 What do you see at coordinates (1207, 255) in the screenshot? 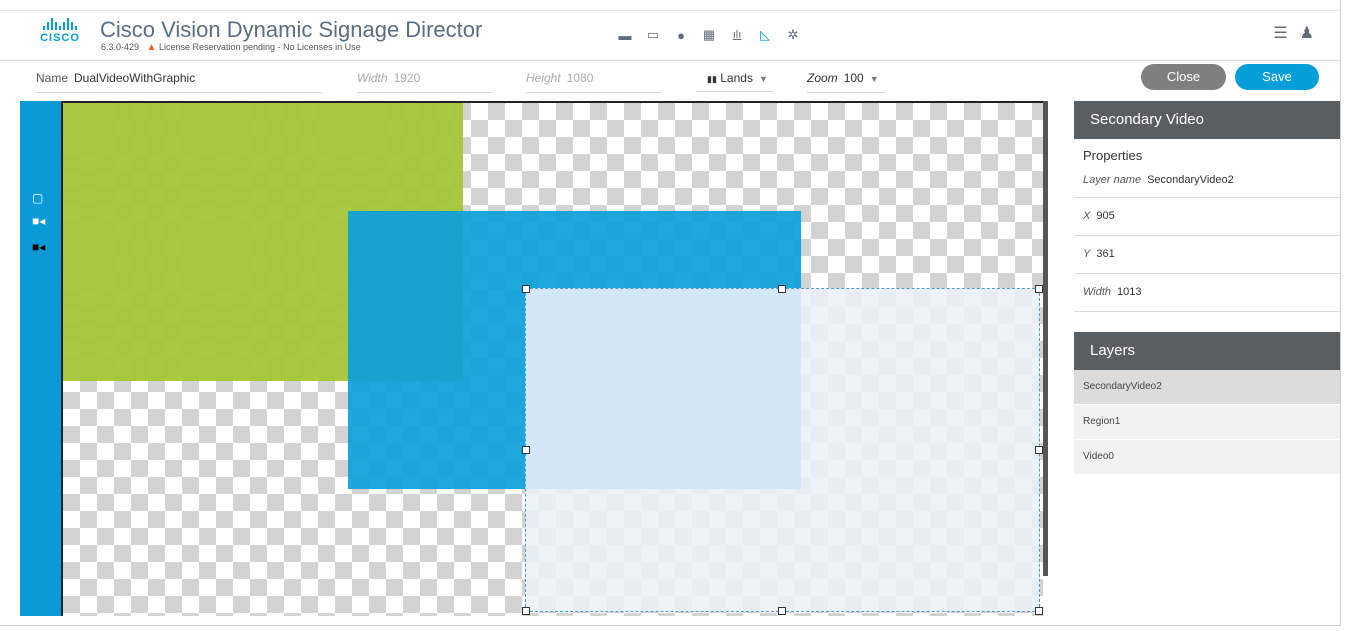
I see `y-field: Y 361` at bounding box center [1207, 255].